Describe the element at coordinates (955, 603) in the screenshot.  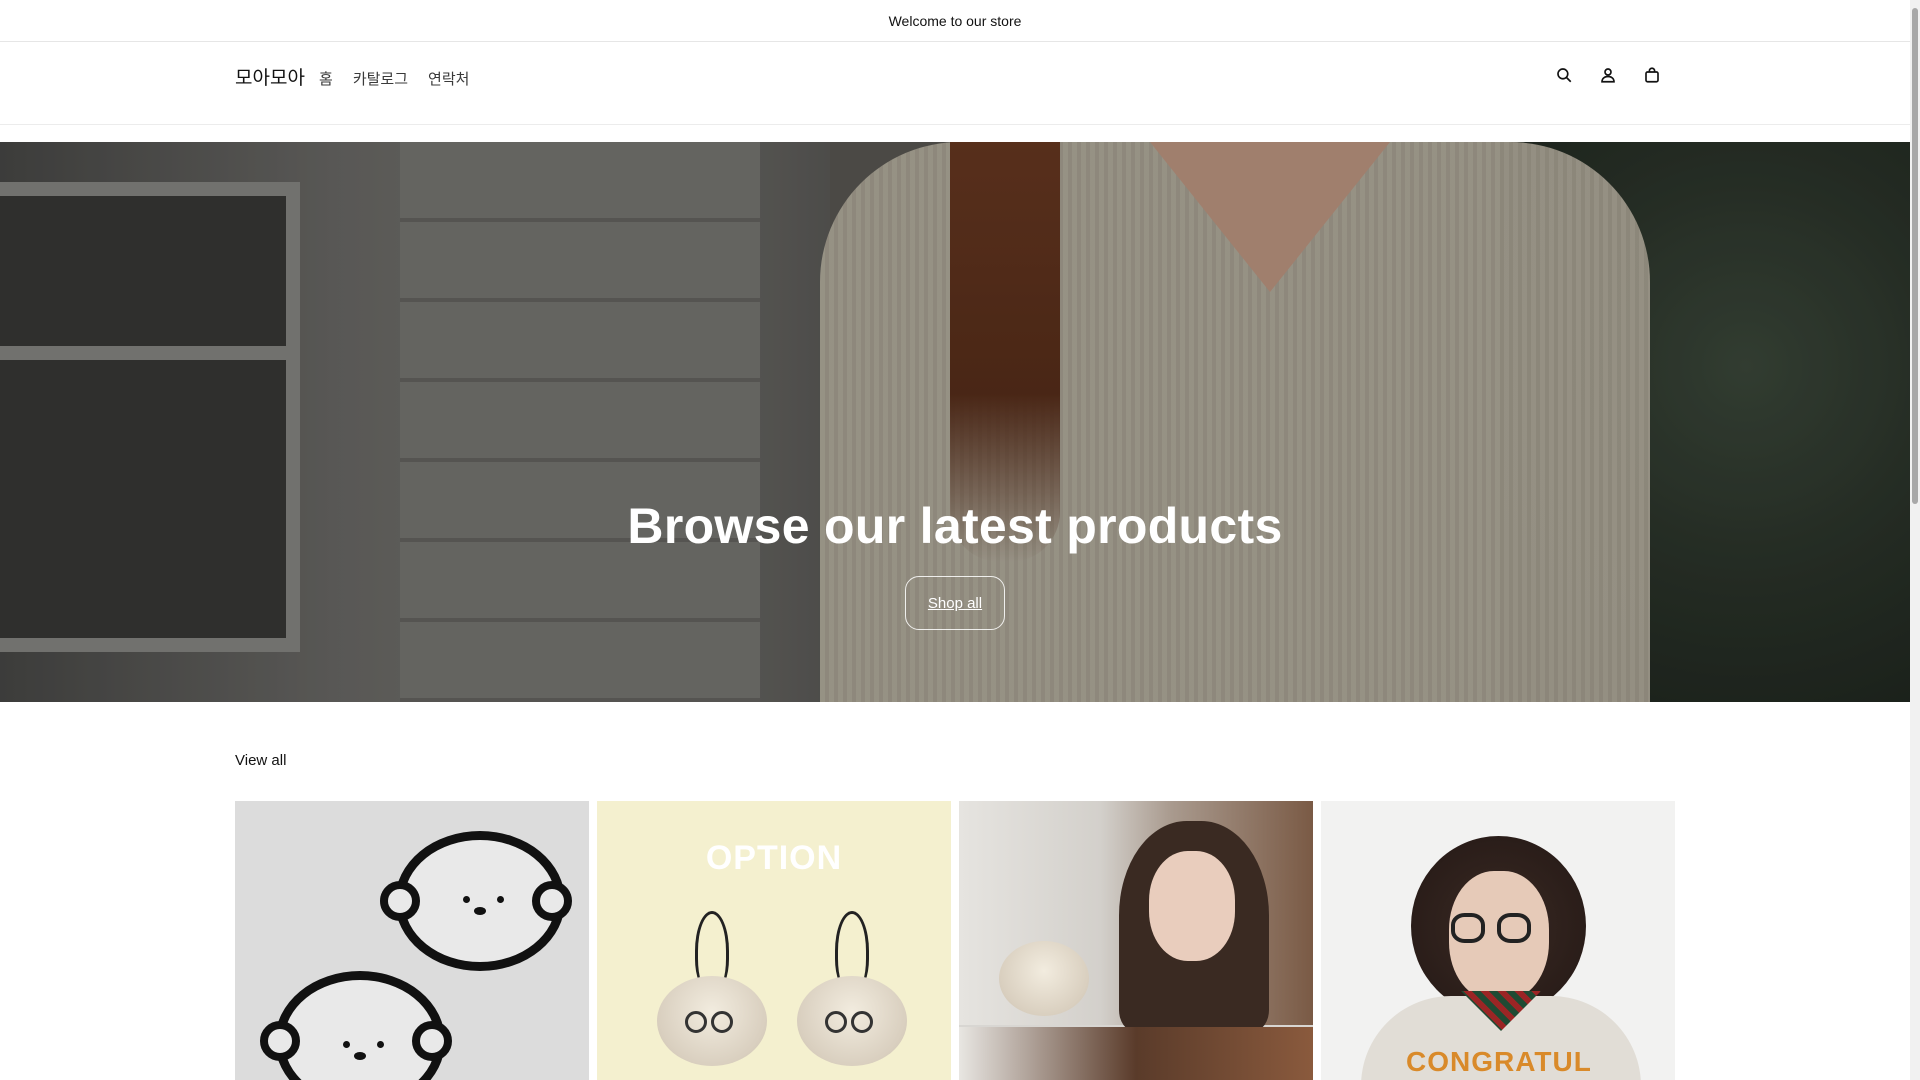
I see `shop-all-button: Shop all` at that location.